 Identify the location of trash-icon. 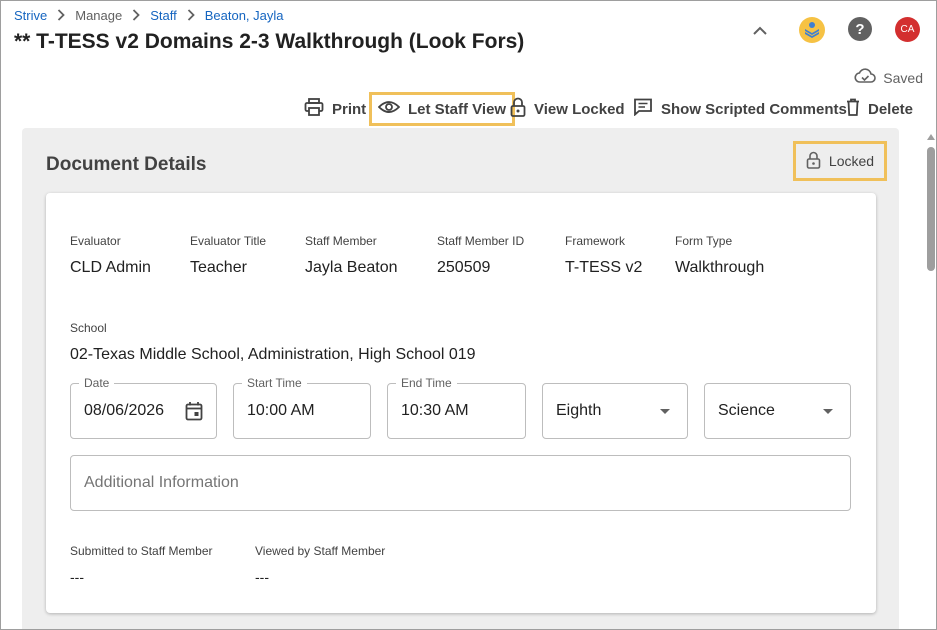
(853, 109).